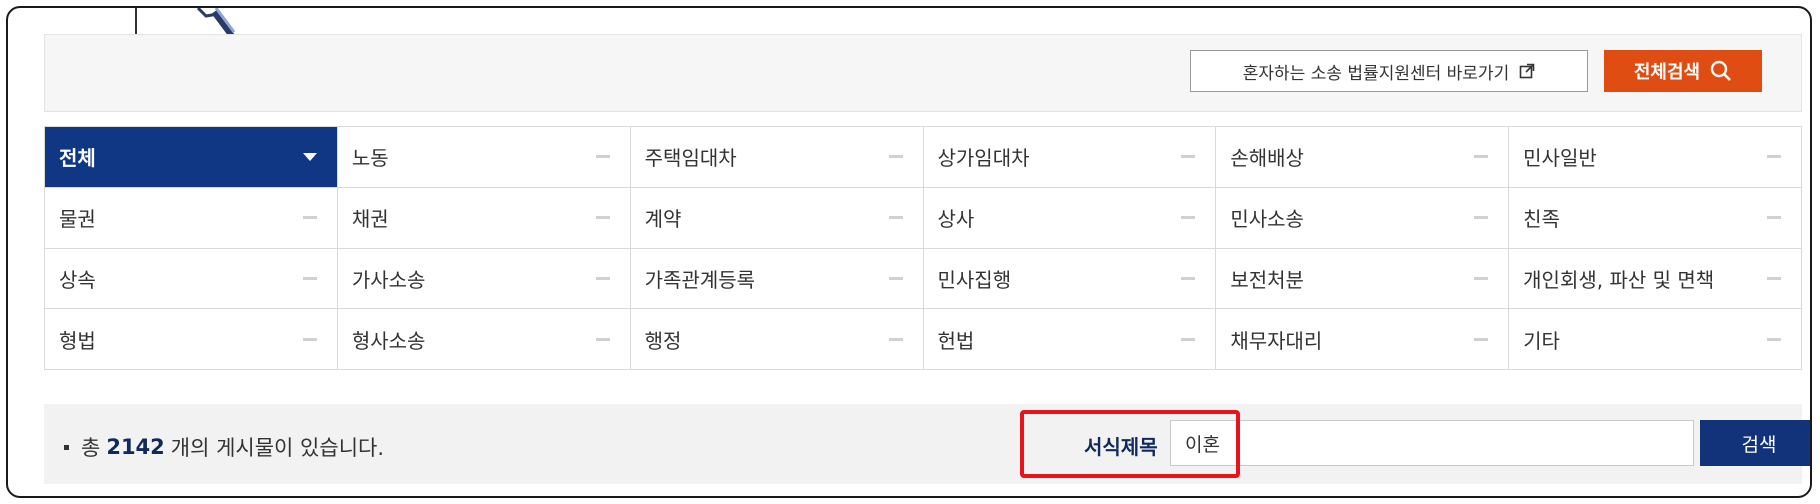 The image size is (1820, 504). Describe the element at coordinates (484, 157) in the screenshot. I see `category-item: 노동` at that location.